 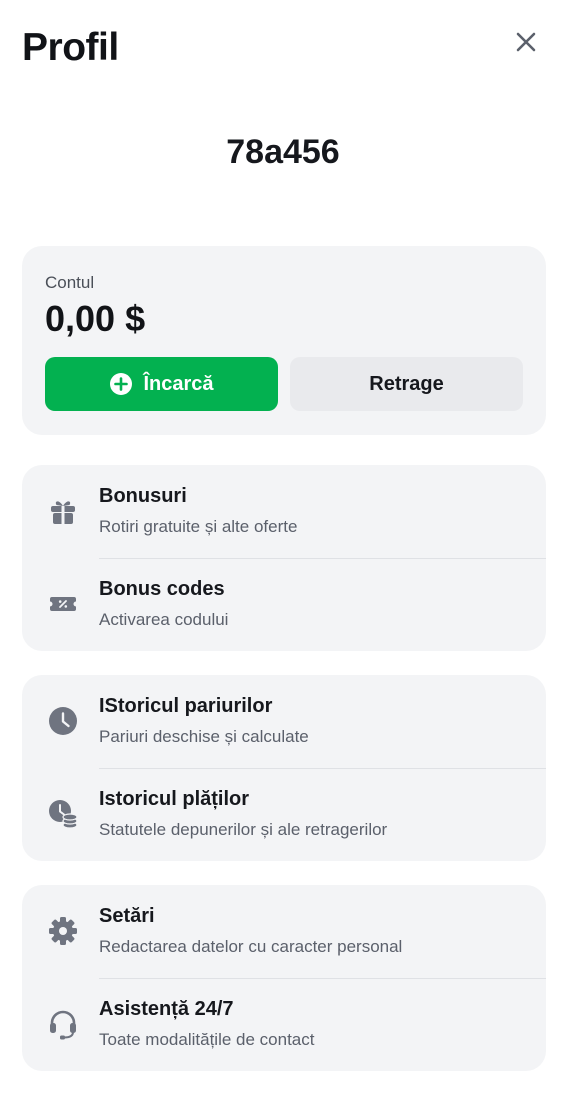 I want to click on withdraw-button: Retrage, so click(x=406, y=384).